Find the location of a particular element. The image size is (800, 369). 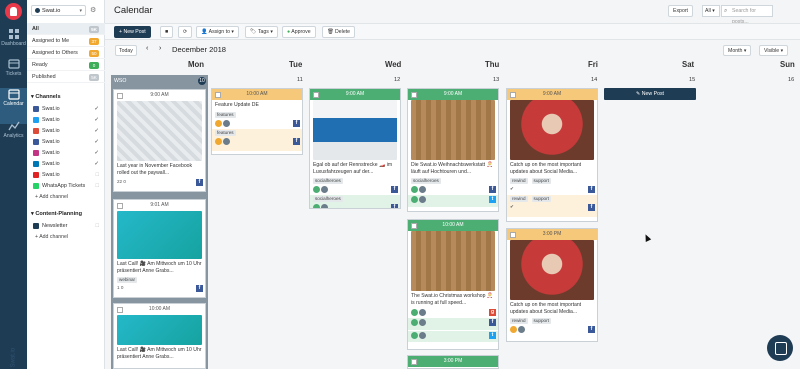

filter-assigned-to-others: Assigned to Others 50 is located at coordinates (66, 53).